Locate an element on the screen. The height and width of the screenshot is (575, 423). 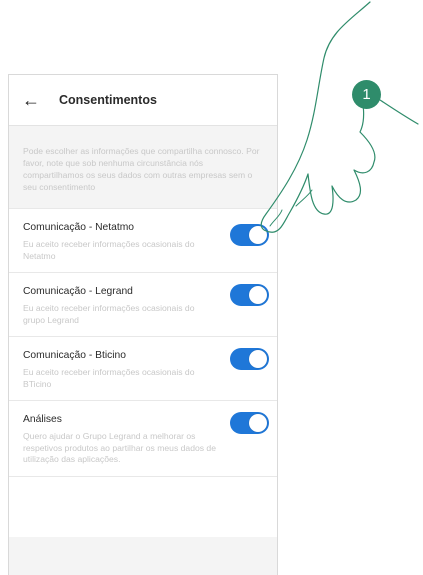
consent-title: Comunicação - Netatmo is located at coordinates (79, 227).